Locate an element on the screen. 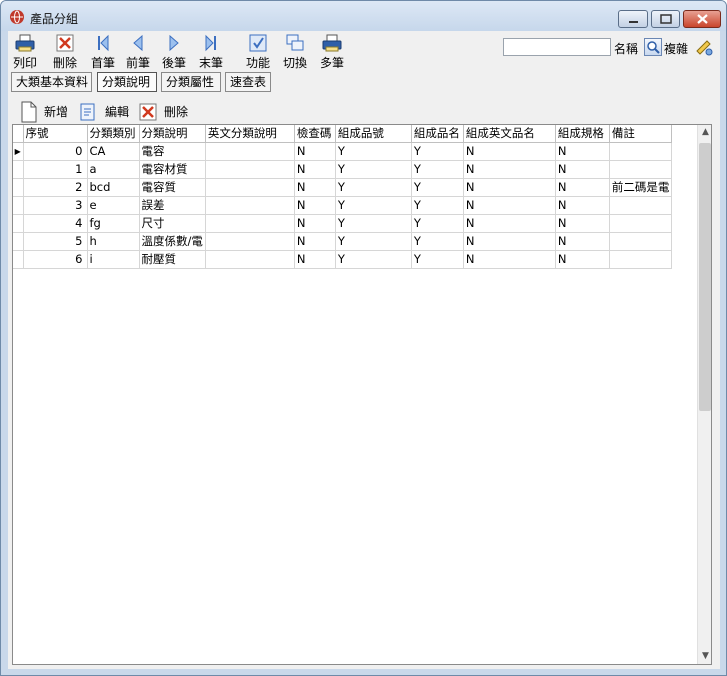 This screenshot has width=727, height=676. tab-category-description: 分類說明 is located at coordinates (127, 82).